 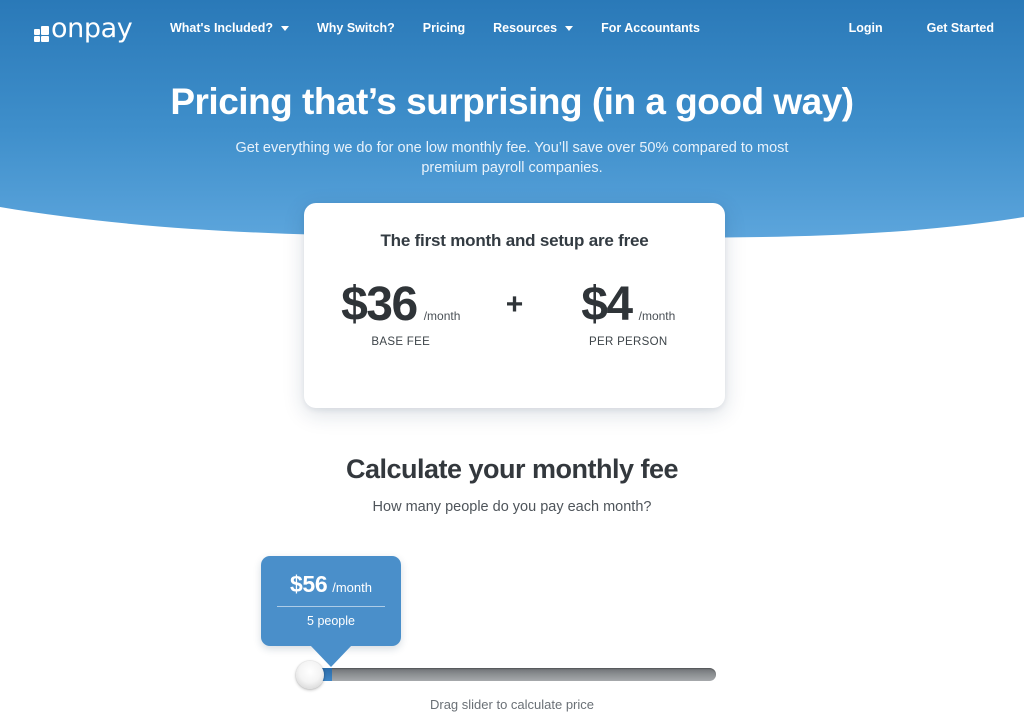 I want to click on nav-item-label: What's Included?, so click(x=221, y=28).